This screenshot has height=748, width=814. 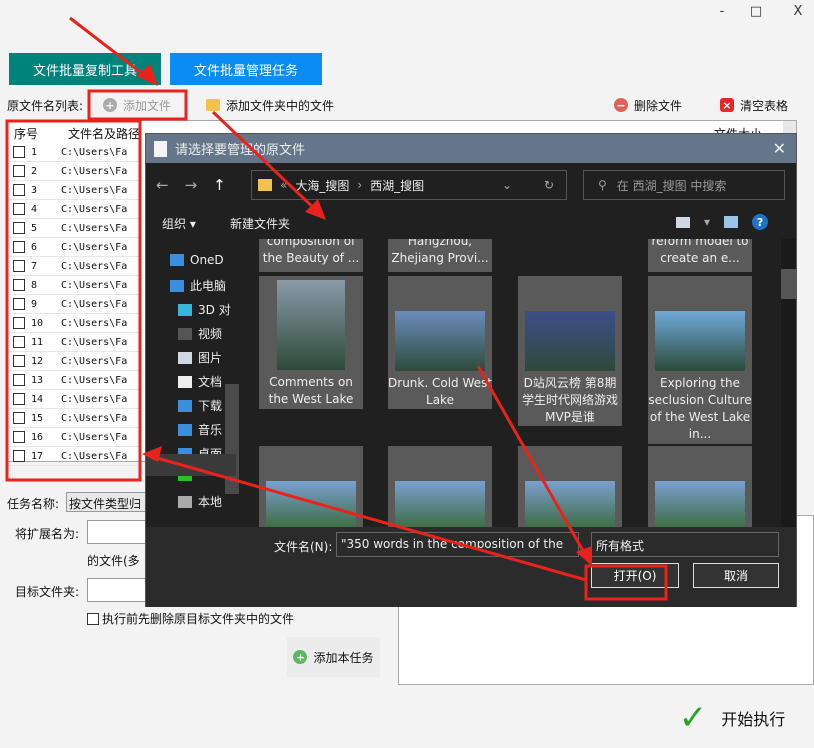 What do you see at coordinates (73, 300) in the screenshot?
I see `annotation-box-file-list` at bounding box center [73, 300].